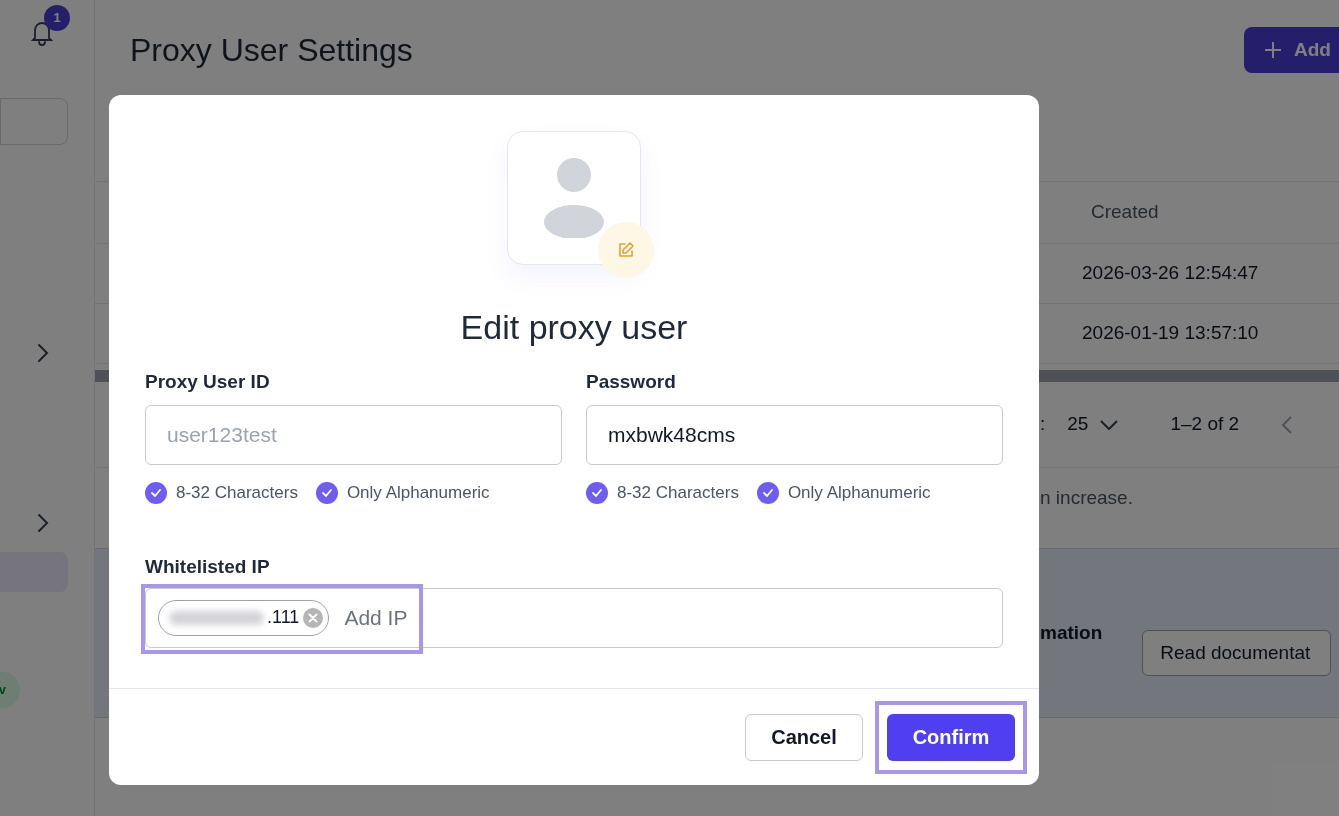 The height and width of the screenshot is (816, 1339). Describe the element at coordinates (1273, 50) in the screenshot. I see `plus-icon` at that location.